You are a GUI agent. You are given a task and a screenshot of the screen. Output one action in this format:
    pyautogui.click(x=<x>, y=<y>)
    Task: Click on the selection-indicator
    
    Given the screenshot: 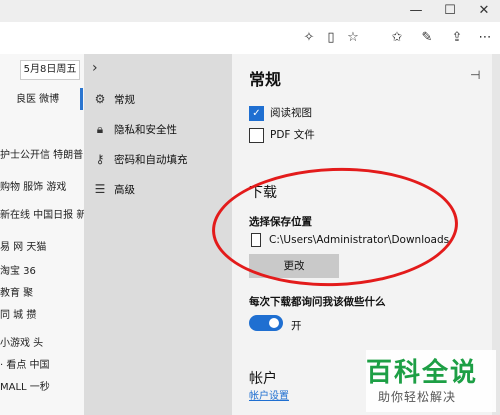 What is the action you would take?
    pyautogui.click(x=81, y=99)
    